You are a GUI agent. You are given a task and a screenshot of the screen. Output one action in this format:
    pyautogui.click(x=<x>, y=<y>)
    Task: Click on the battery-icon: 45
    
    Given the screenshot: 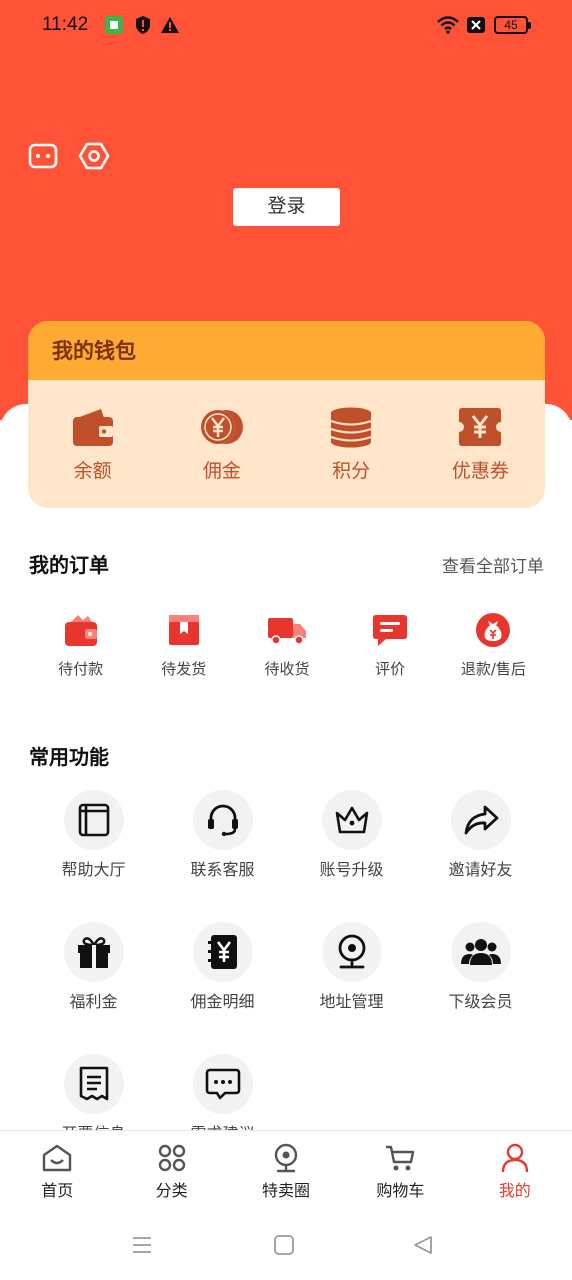 What is the action you would take?
    pyautogui.click(x=512, y=25)
    